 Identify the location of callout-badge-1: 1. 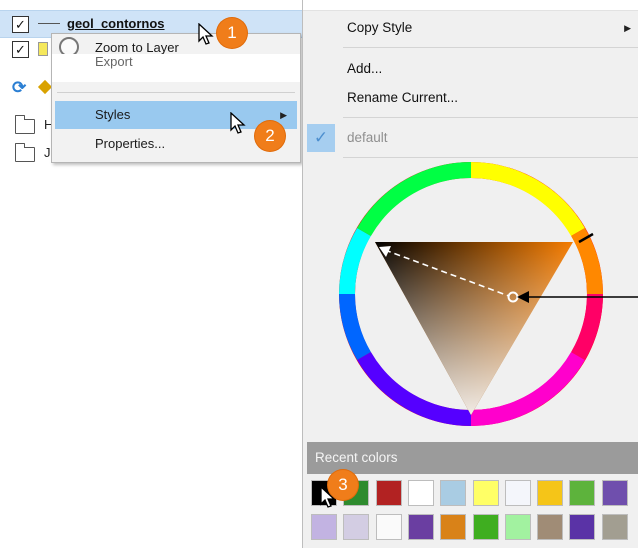
(232, 33).